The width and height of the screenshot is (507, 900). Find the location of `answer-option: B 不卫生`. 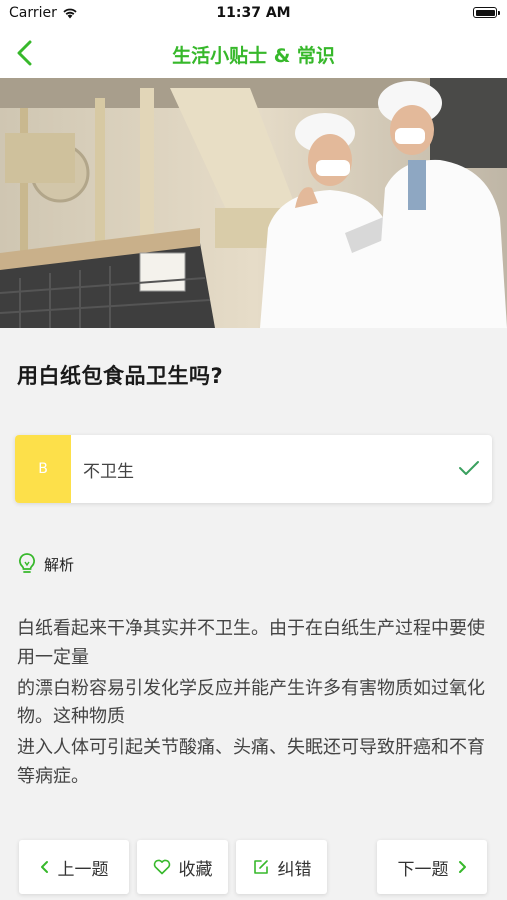

answer-option: B 不卫生 is located at coordinates (253, 469).